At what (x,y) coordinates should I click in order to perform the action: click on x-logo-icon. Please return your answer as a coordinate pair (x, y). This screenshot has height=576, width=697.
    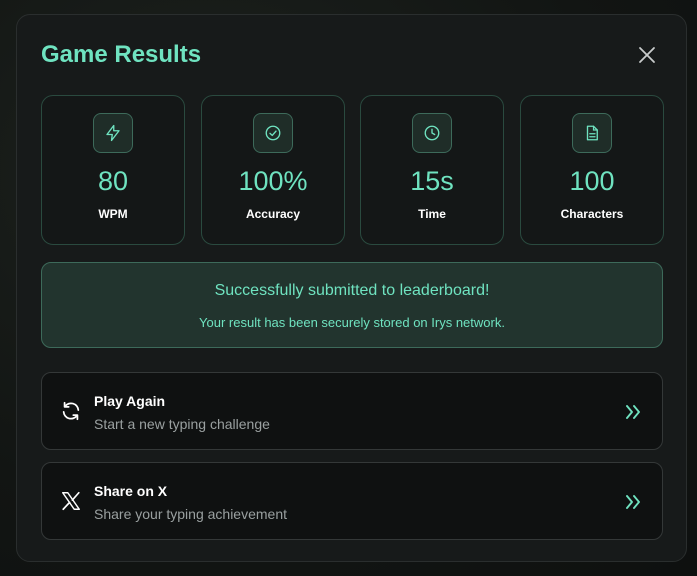
    Looking at the image, I should click on (71, 501).